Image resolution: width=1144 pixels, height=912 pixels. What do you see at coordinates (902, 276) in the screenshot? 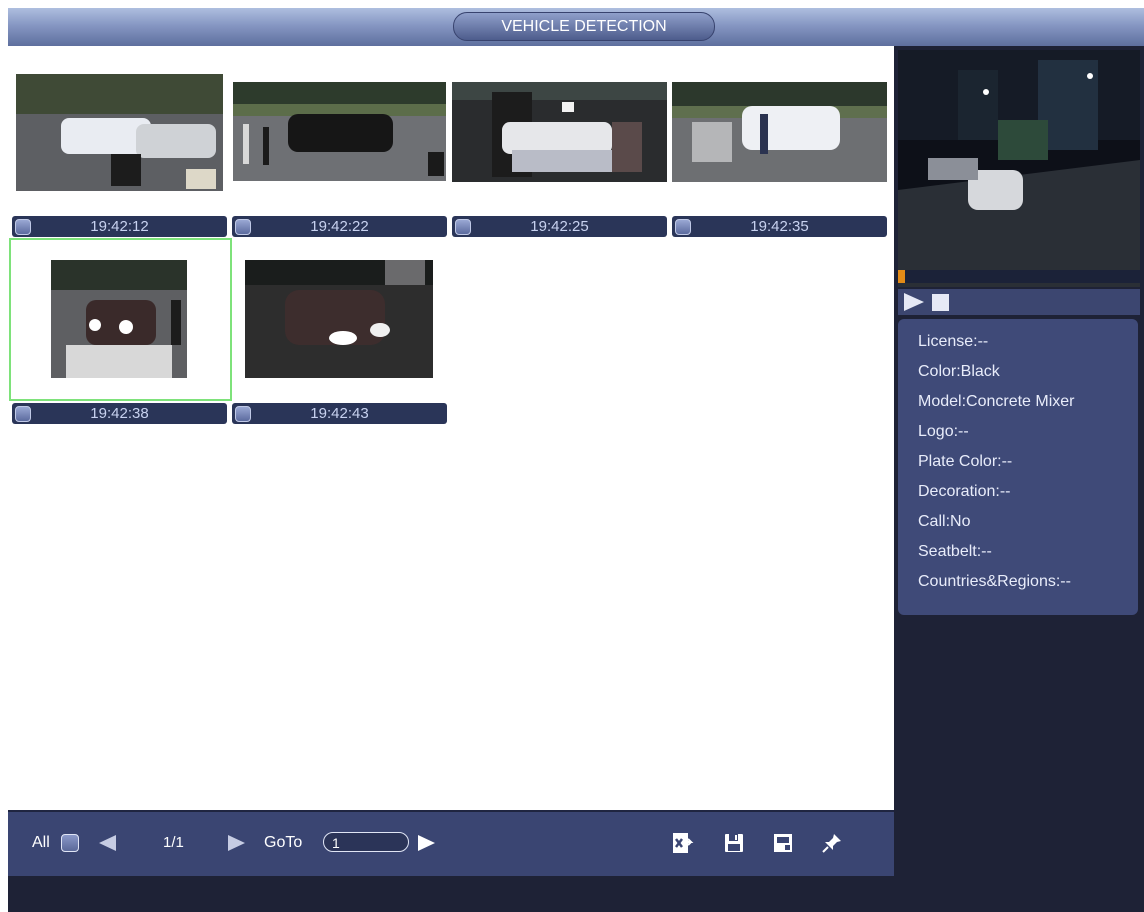
I see `progress-fill` at bounding box center [902, 276].